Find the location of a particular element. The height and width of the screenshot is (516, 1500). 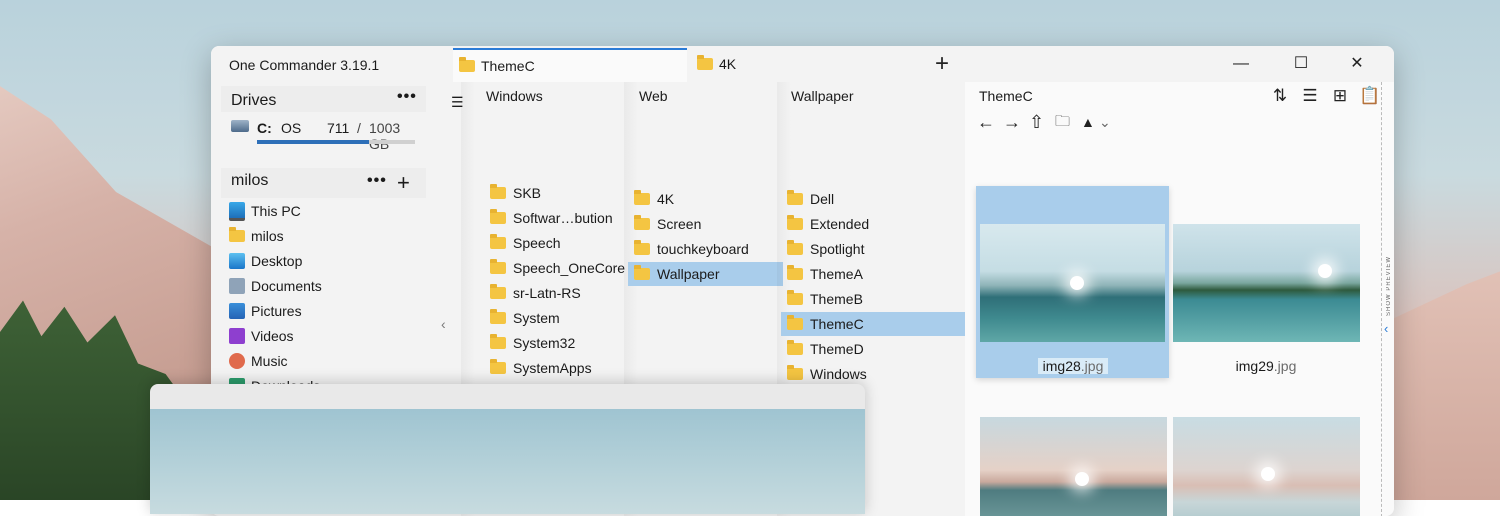

drive-name: OS is located at coordinates (291, 128).